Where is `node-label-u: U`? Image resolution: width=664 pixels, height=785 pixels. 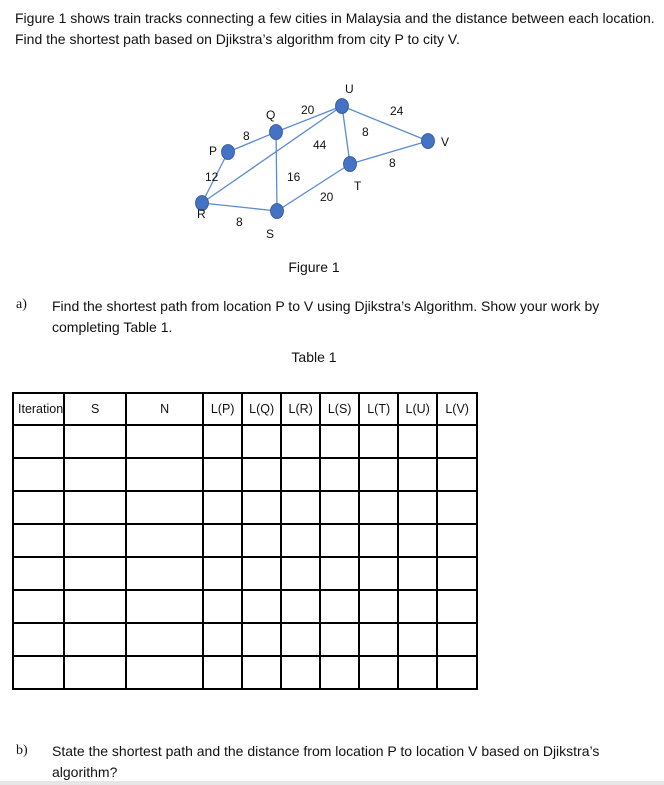 node-label-u: U is located at coordinates (349, 89).